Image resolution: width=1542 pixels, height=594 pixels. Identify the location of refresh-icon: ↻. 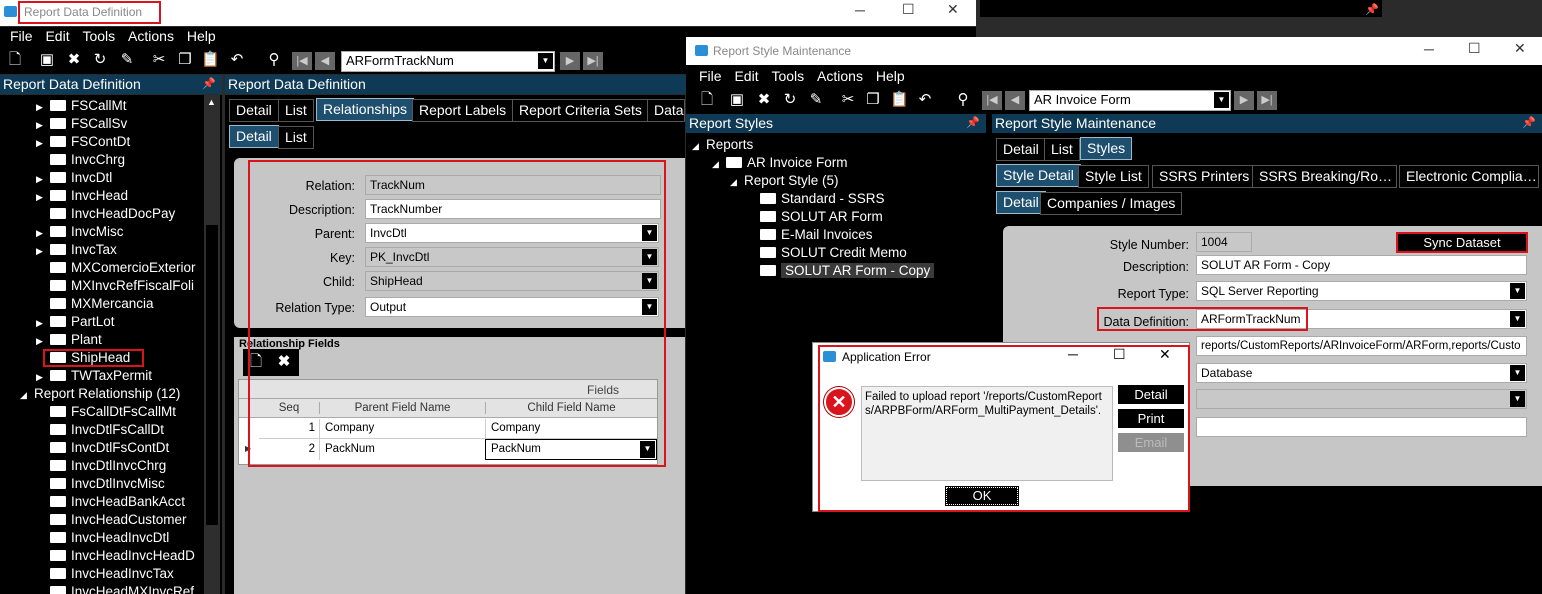
(790, 100).